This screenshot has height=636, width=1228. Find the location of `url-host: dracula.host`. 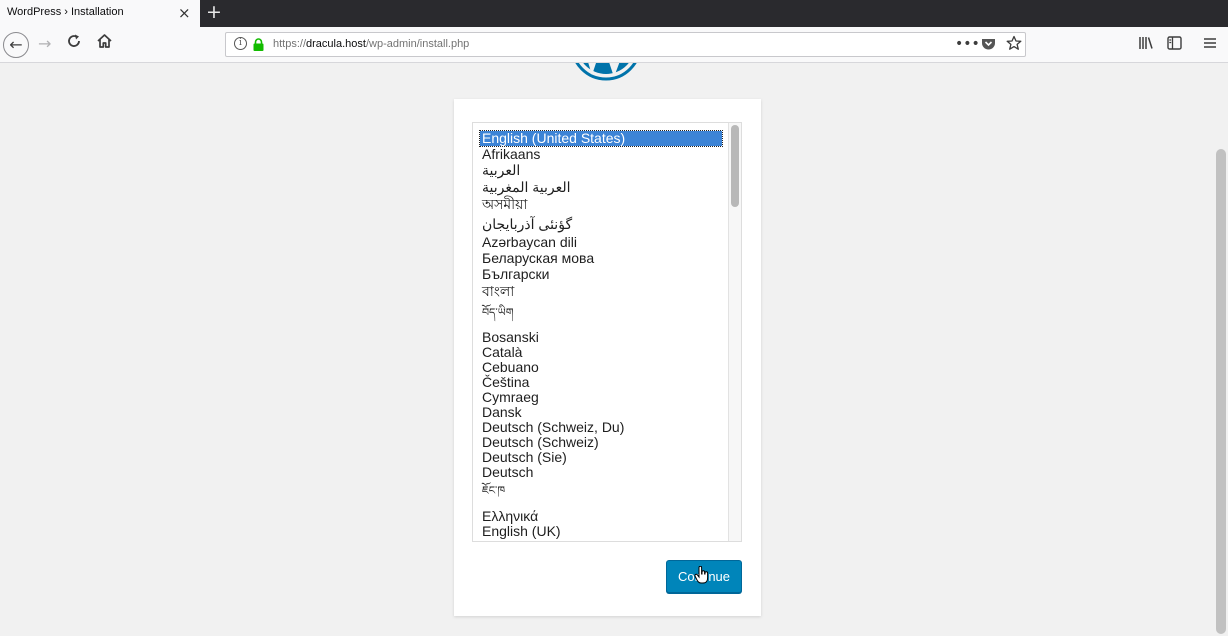

url-host: dracula.host is located at coordinates (336, 44).